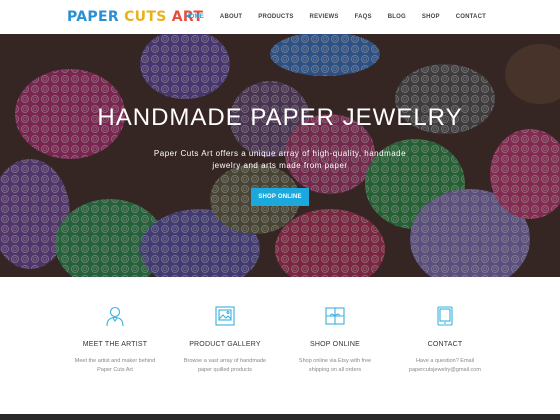 The width and height of the screenshot is (560, 420). Describe the element at coordinates (145, 17) in the screenshot. I see `logo-word-cuts: CUTS` at that location.